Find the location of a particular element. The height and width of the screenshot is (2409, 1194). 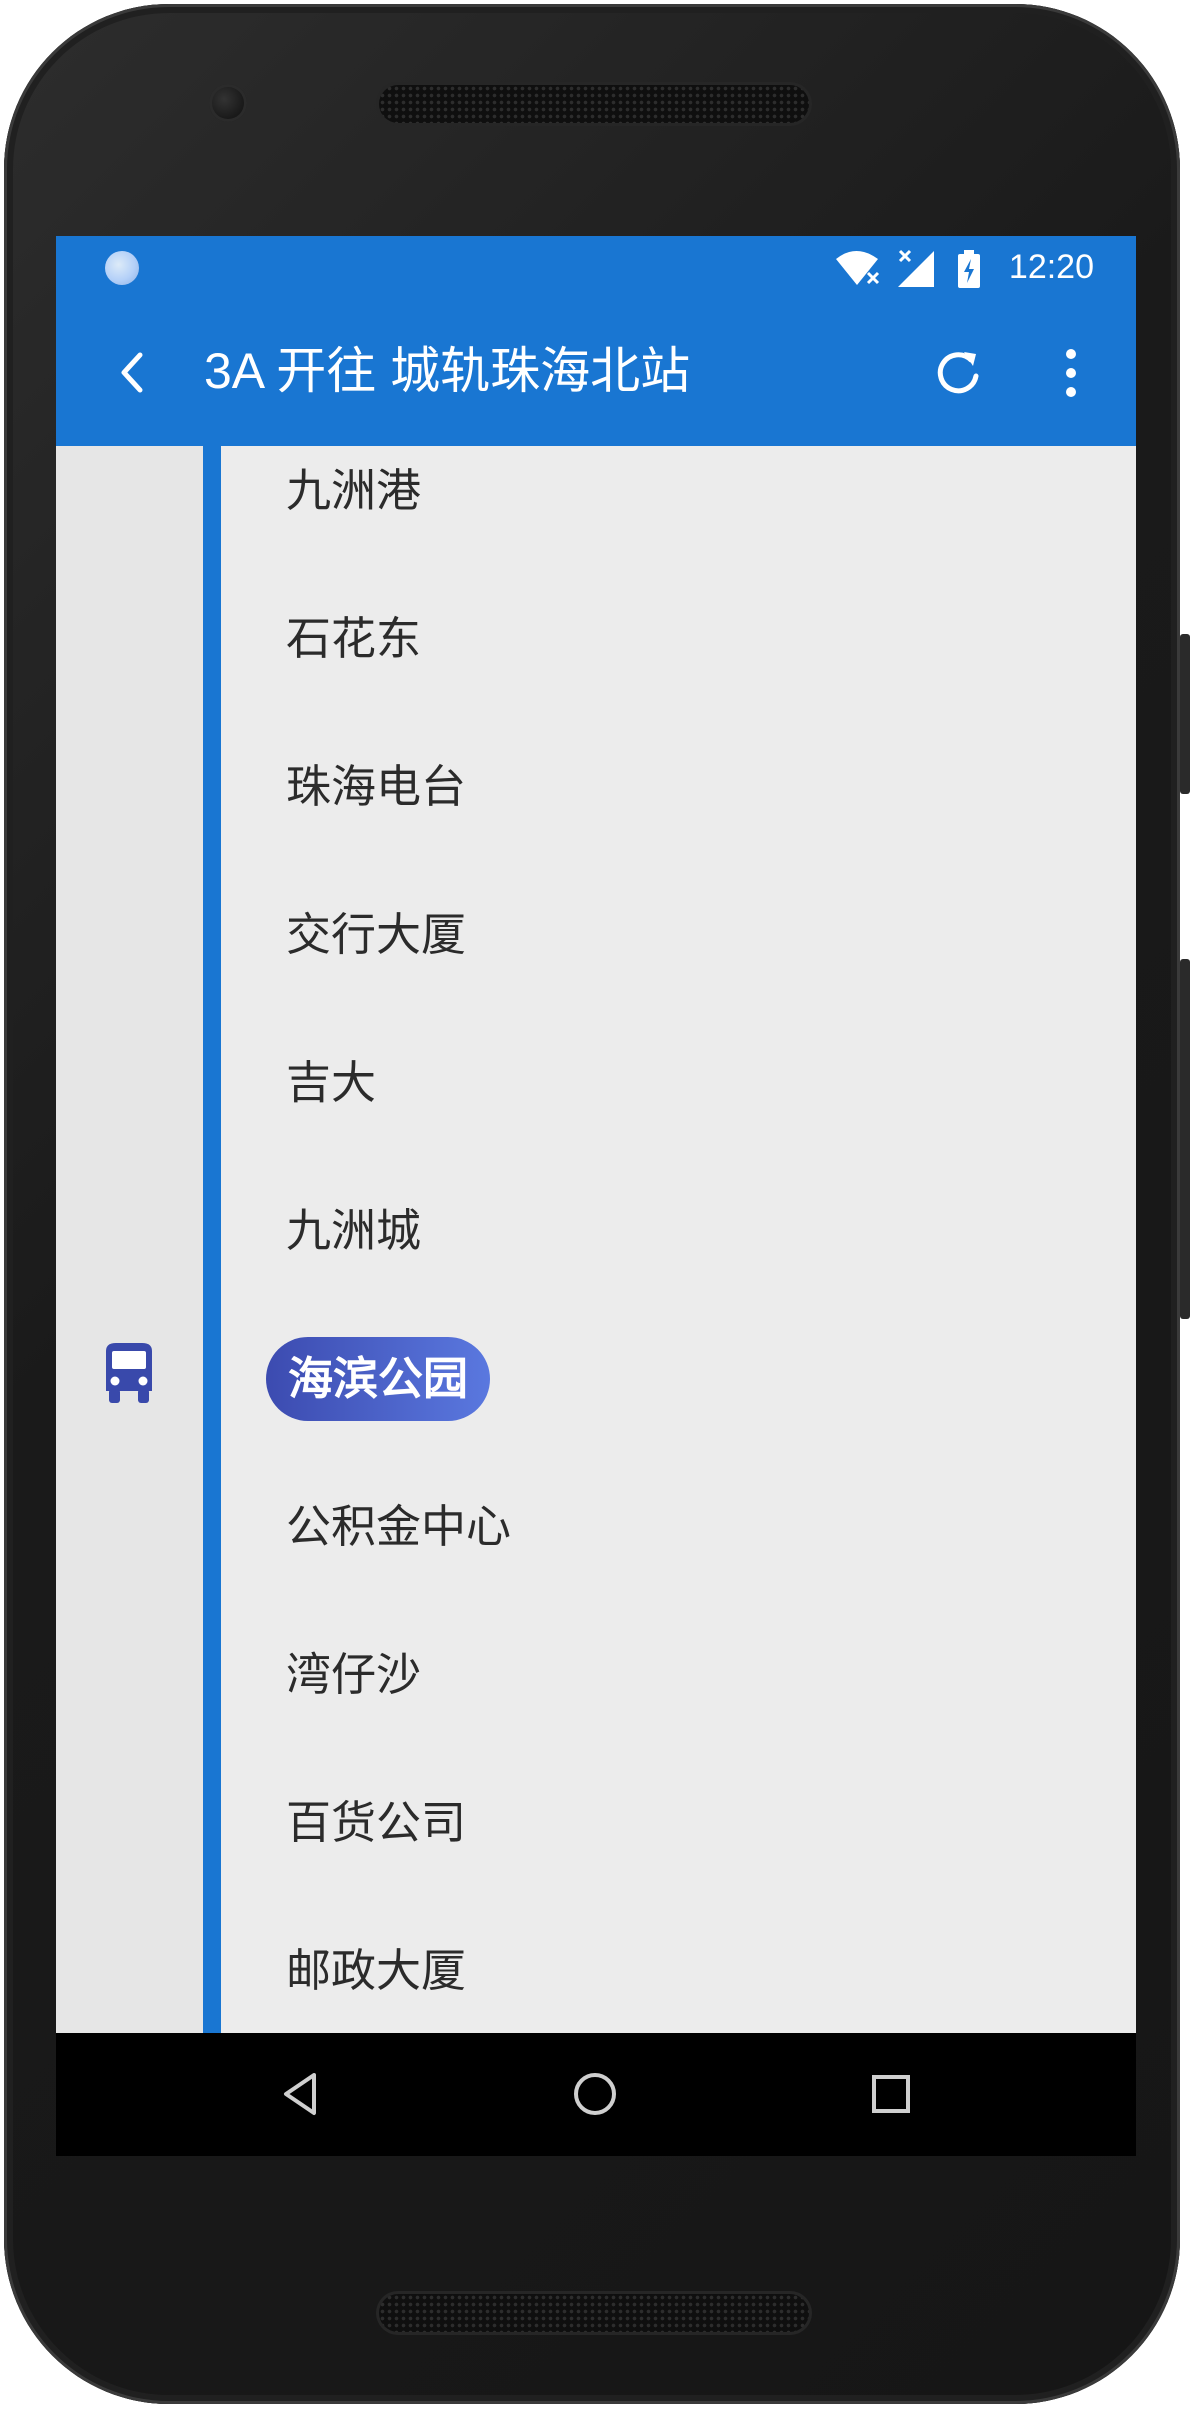

vehicle-gutter is located at coordinates (129, 1239).